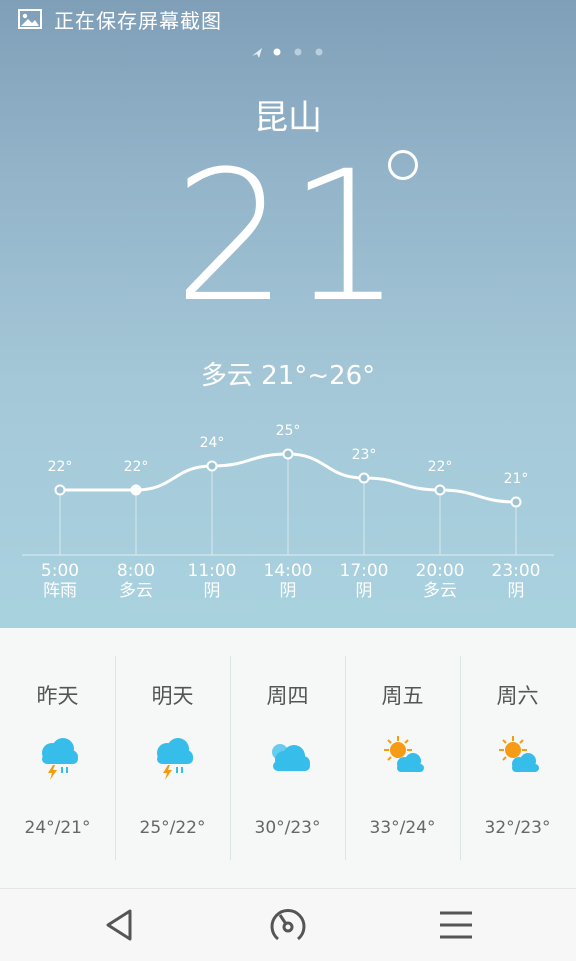 This screenshot has width=576, height=961. I want to click on day-label: 明天, so click(172, 696).